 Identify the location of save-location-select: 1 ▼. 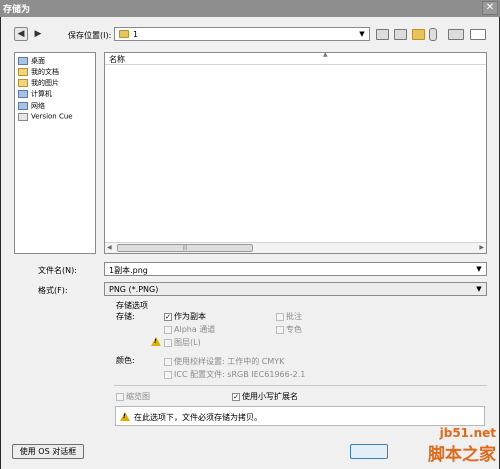
(242, 34).